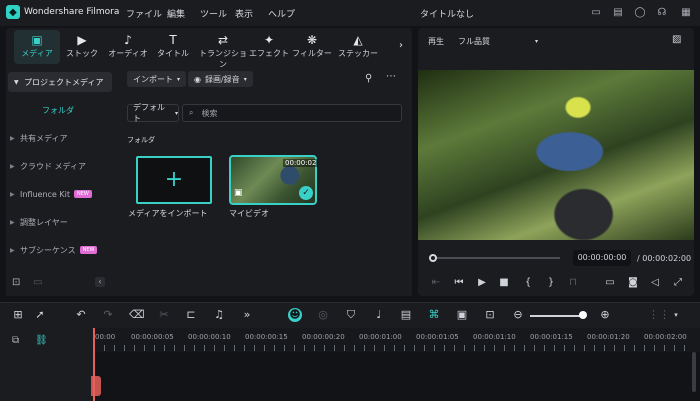 Image resolution: width=700 pixels, height=401 pixels. Describe the element at coordinates (323, 337) in the screenshot. I see `ruler-label: 00:00:00:20` at that location.